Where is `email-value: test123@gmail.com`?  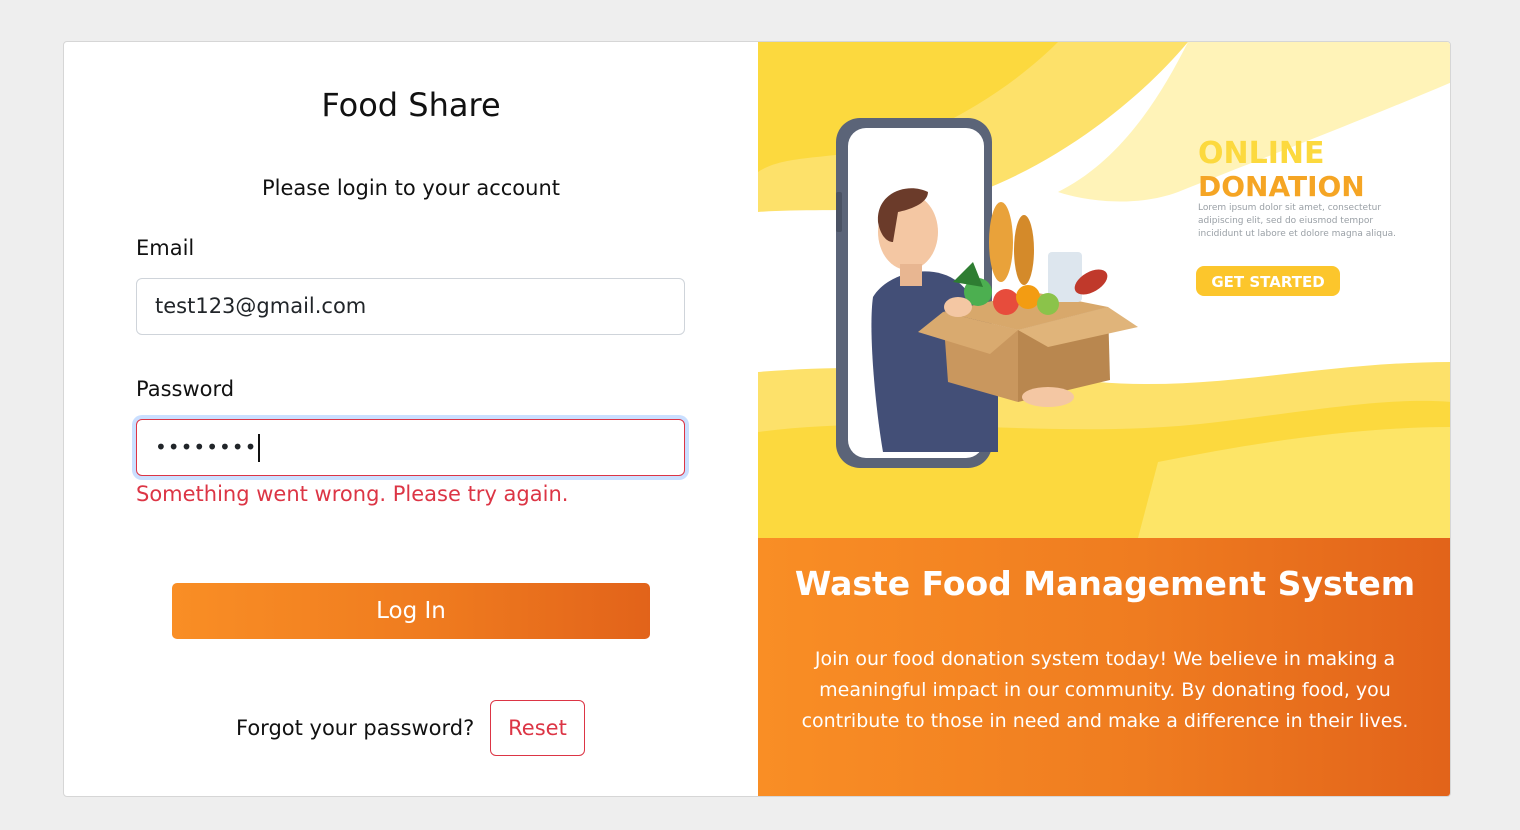
email-value: test123@gmail.com is located at coordinates (261, 306).